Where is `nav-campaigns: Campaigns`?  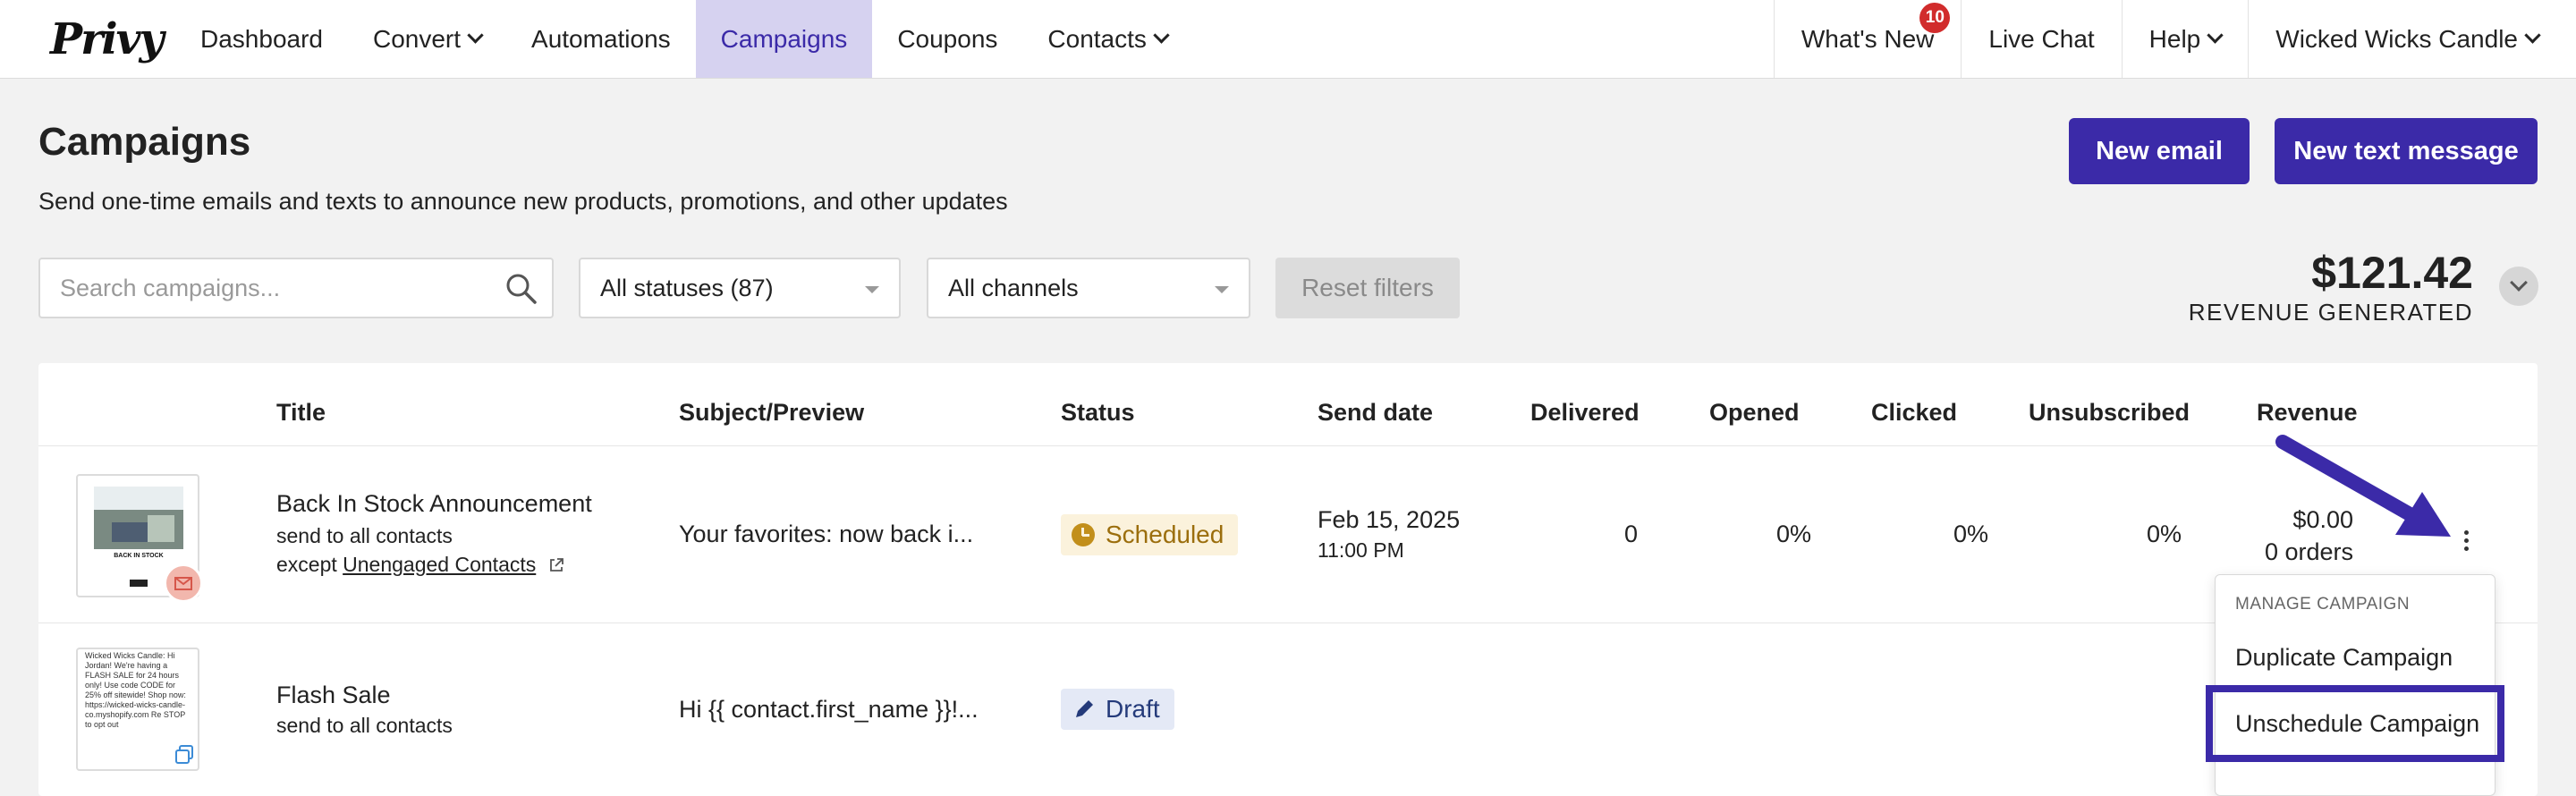 nav-campaigns: Campaigns is located at coordinates (784, 39).